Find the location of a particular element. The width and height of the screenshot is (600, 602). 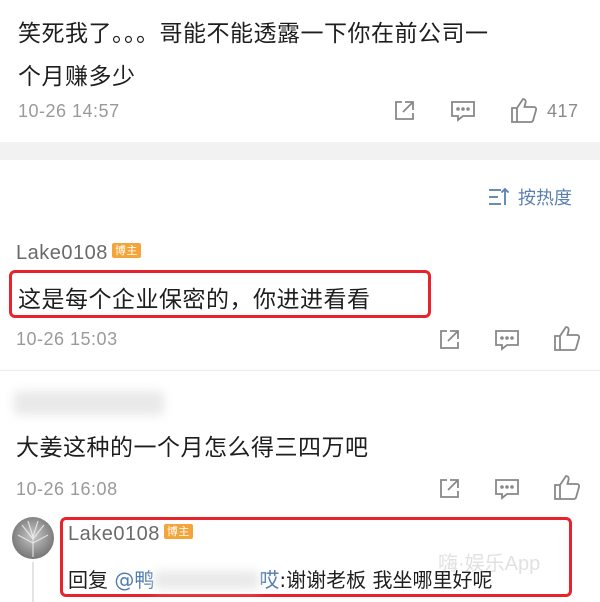

watermark: 嗨·娱乐App is located at coordinates (489, 564).